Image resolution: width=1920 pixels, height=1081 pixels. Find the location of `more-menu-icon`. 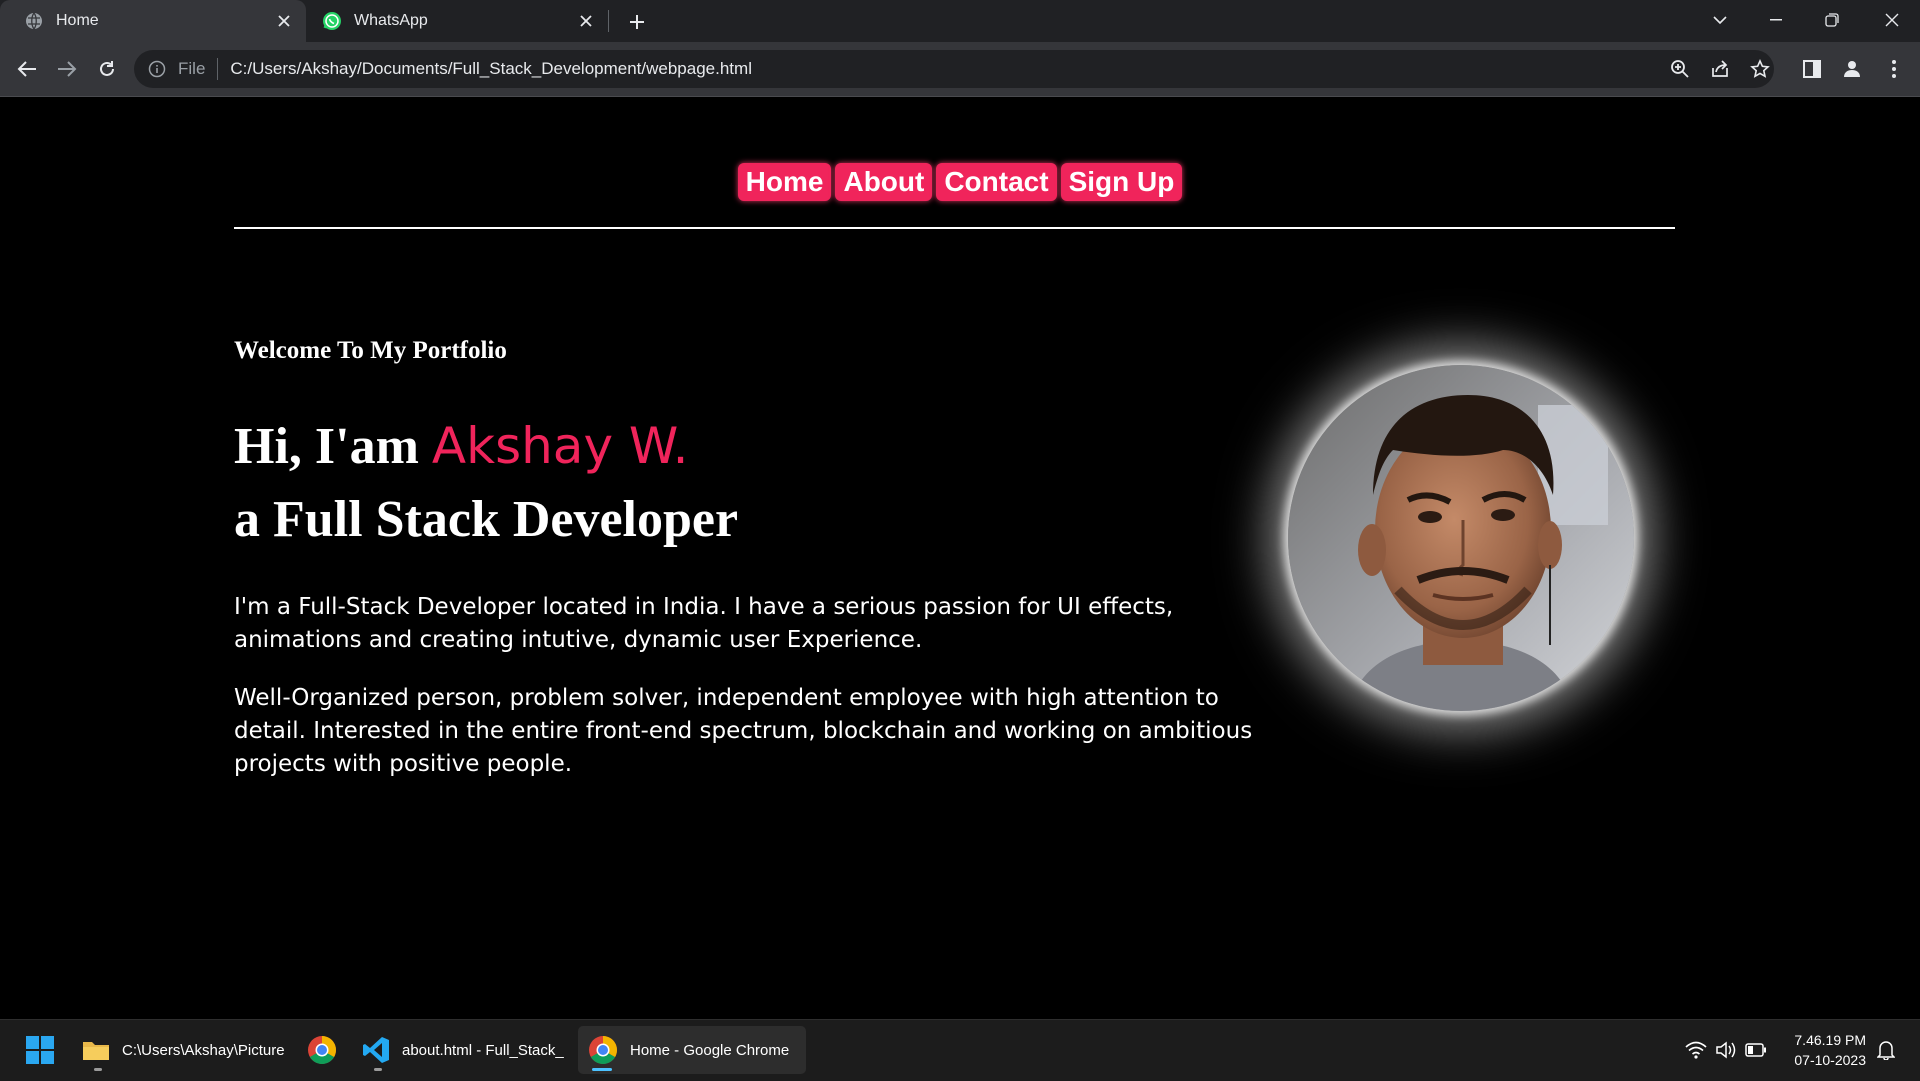

more-menu-icon is located at coordinates (1894, 69).